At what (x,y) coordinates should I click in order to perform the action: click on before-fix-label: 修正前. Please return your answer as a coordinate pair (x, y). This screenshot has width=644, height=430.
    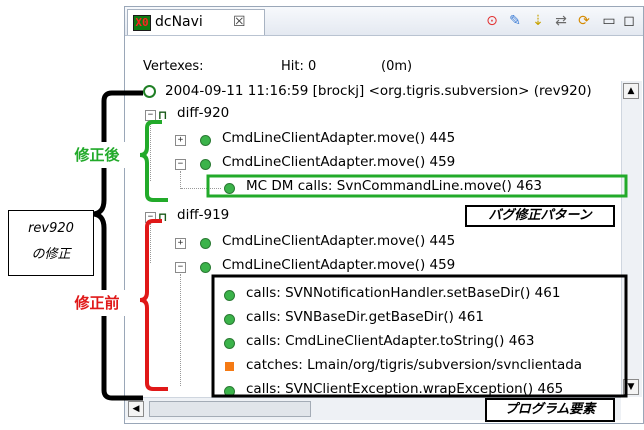
    Looking at the image, I should click on (97, 303).